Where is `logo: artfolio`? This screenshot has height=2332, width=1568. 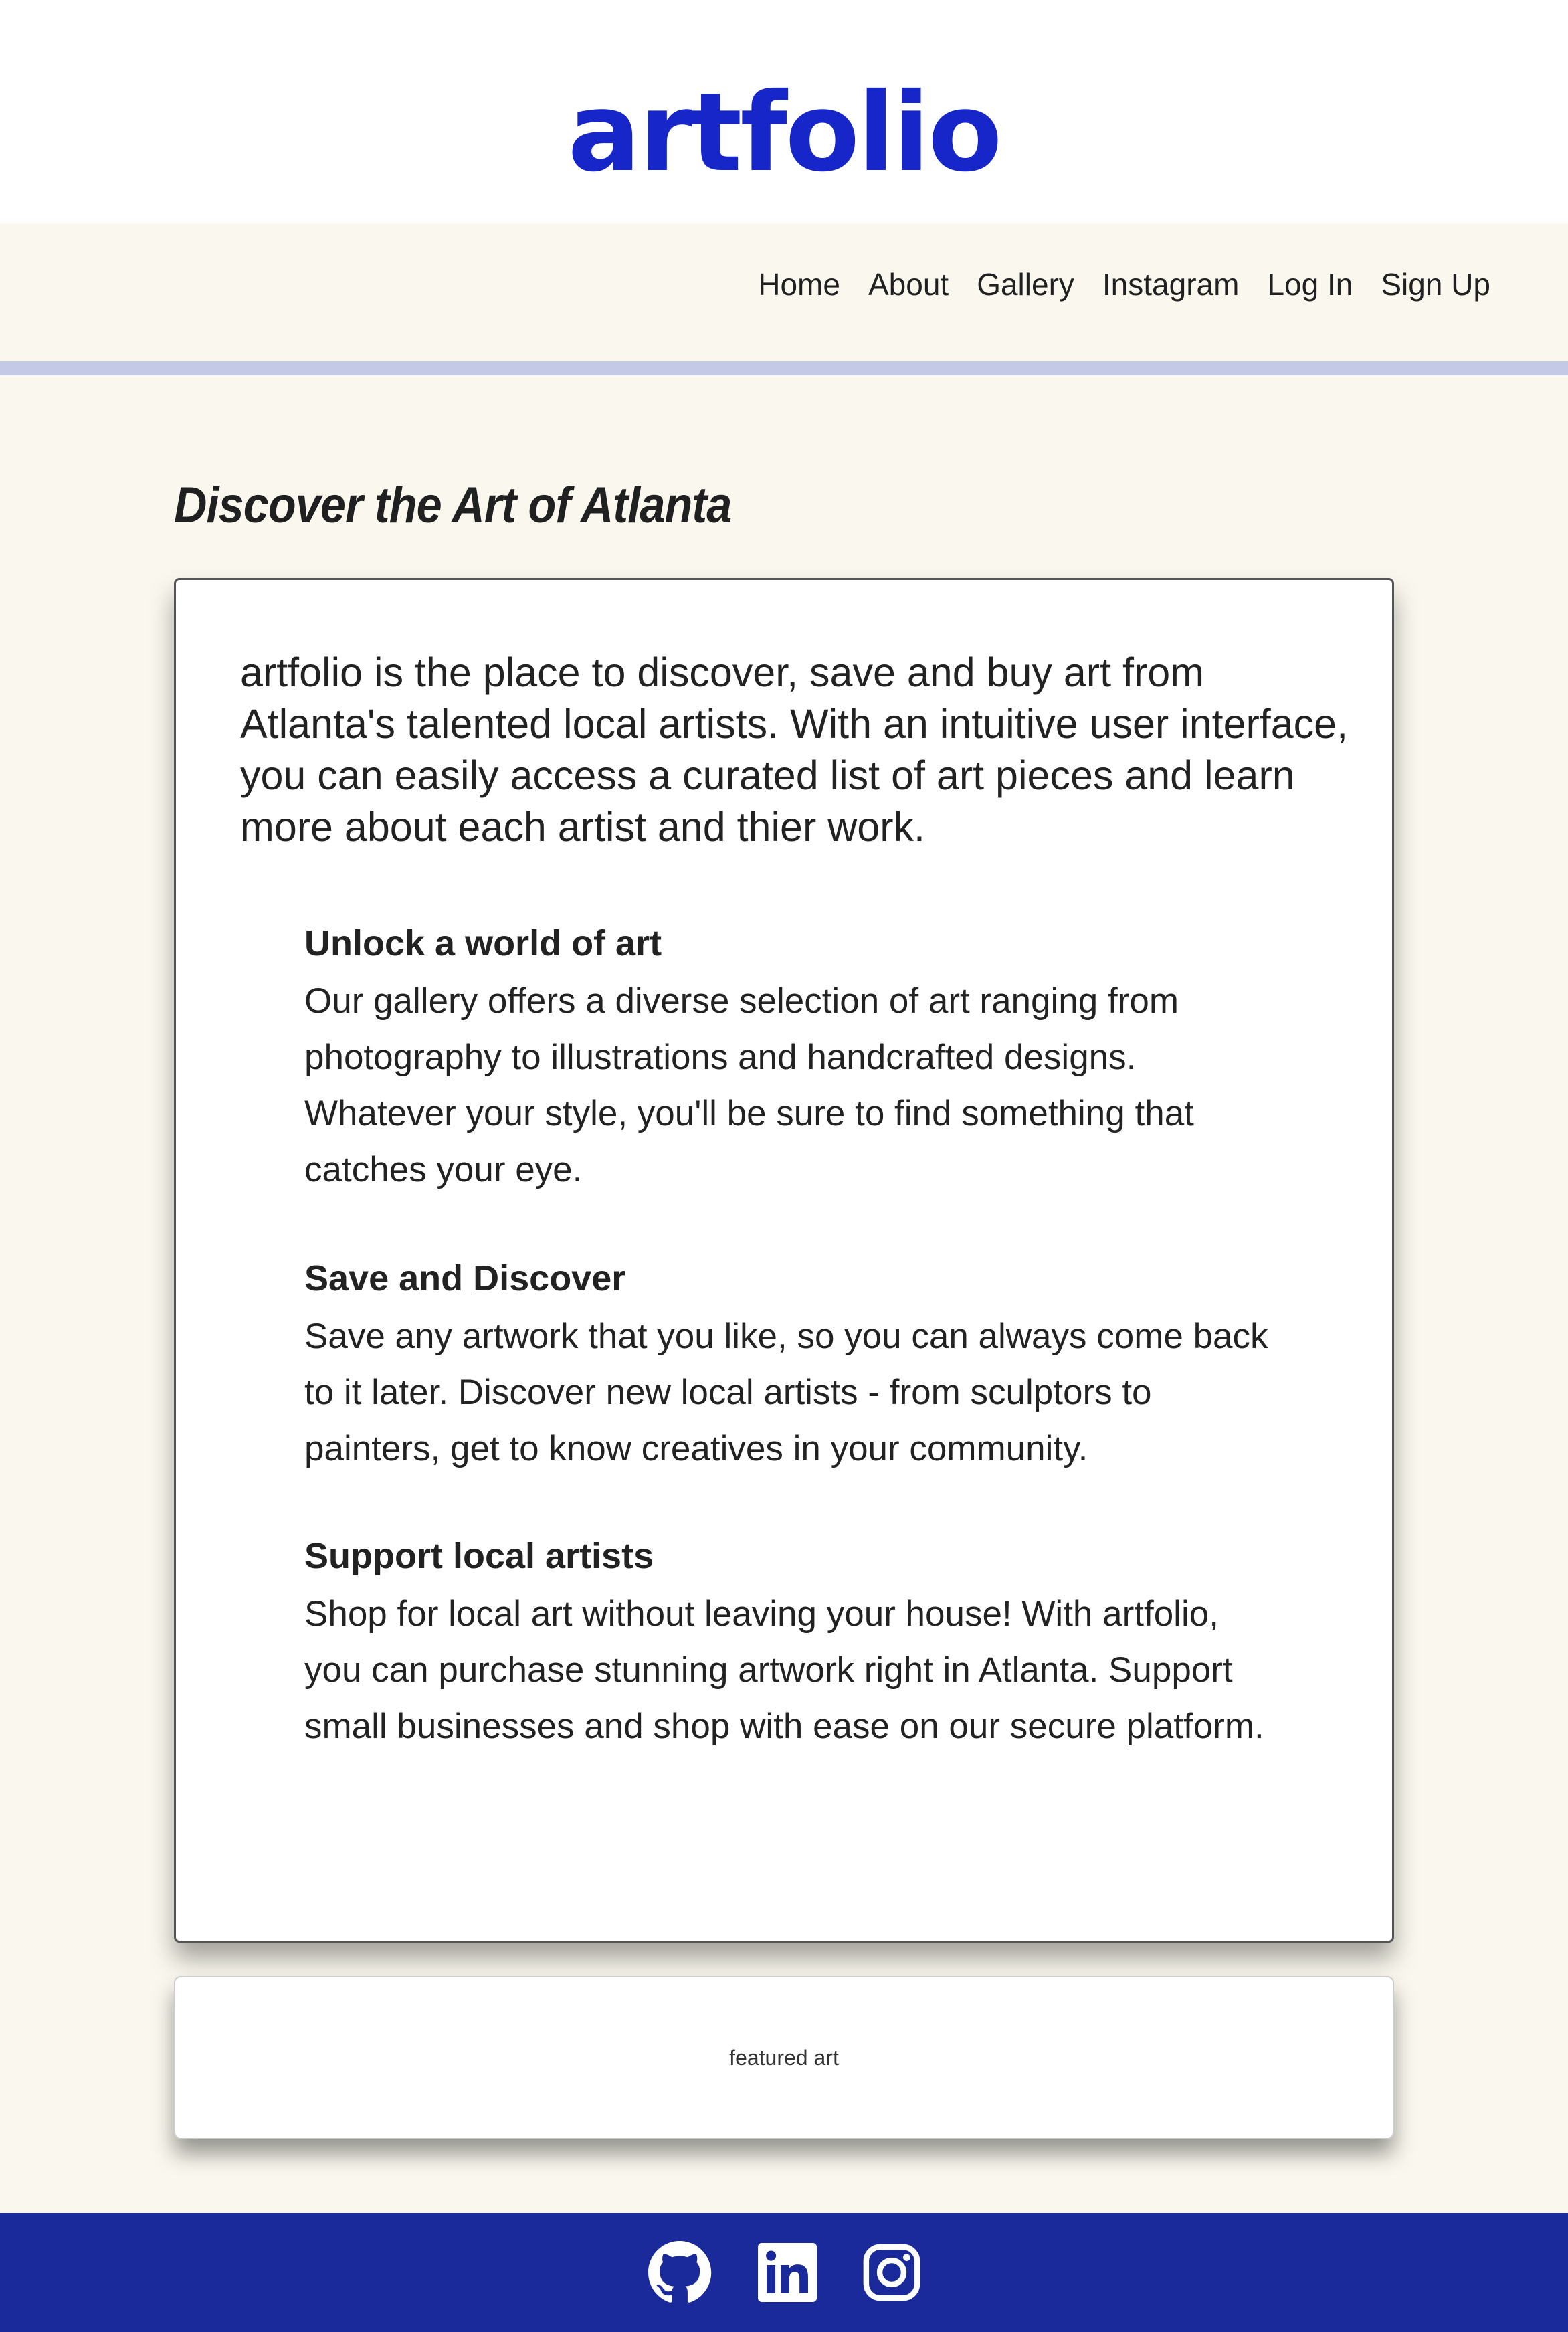
logo: artfolio is located at coordinates (784, 133).